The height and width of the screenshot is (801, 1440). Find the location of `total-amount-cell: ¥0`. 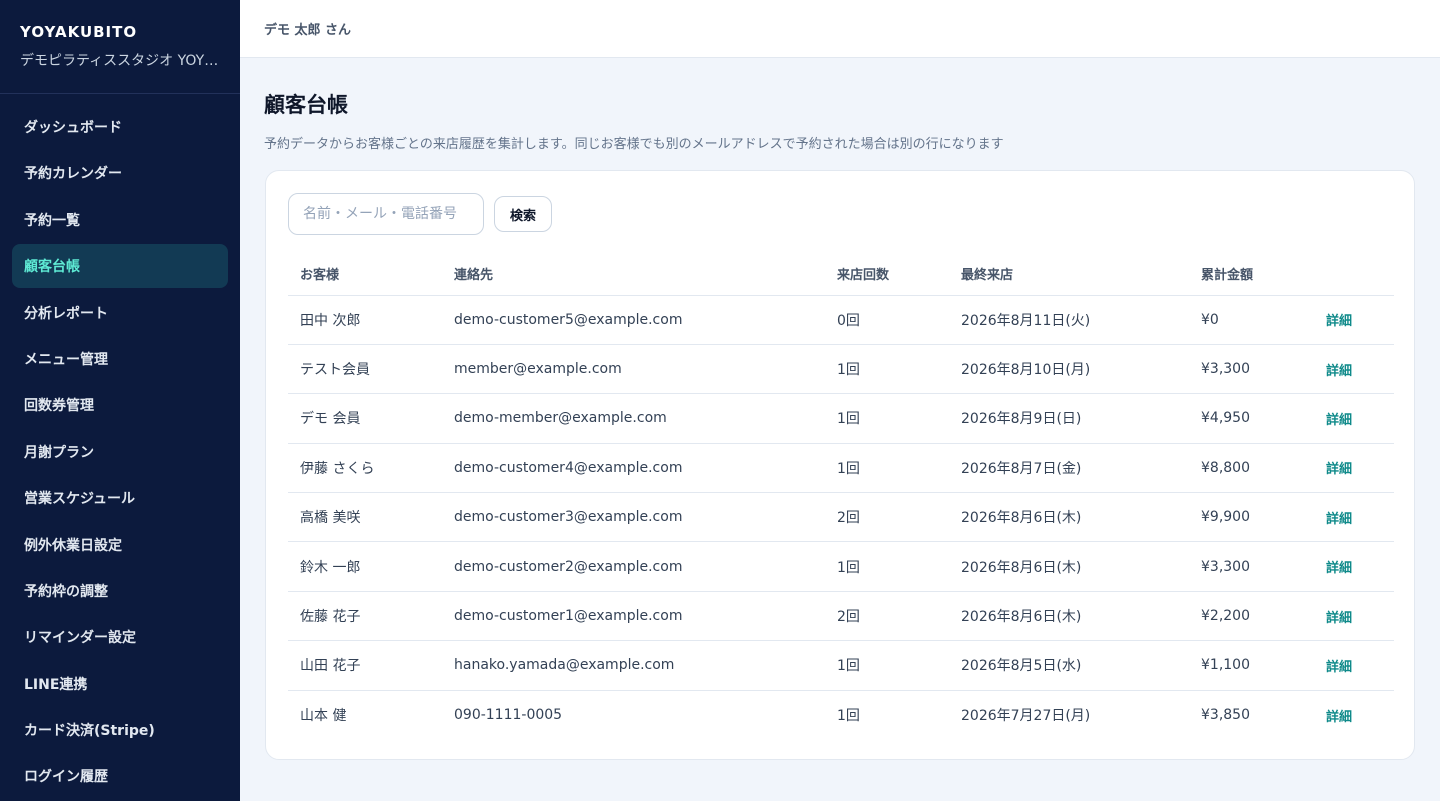

total-amount-cell: ¥0 is located at coordinates (1251, 320).